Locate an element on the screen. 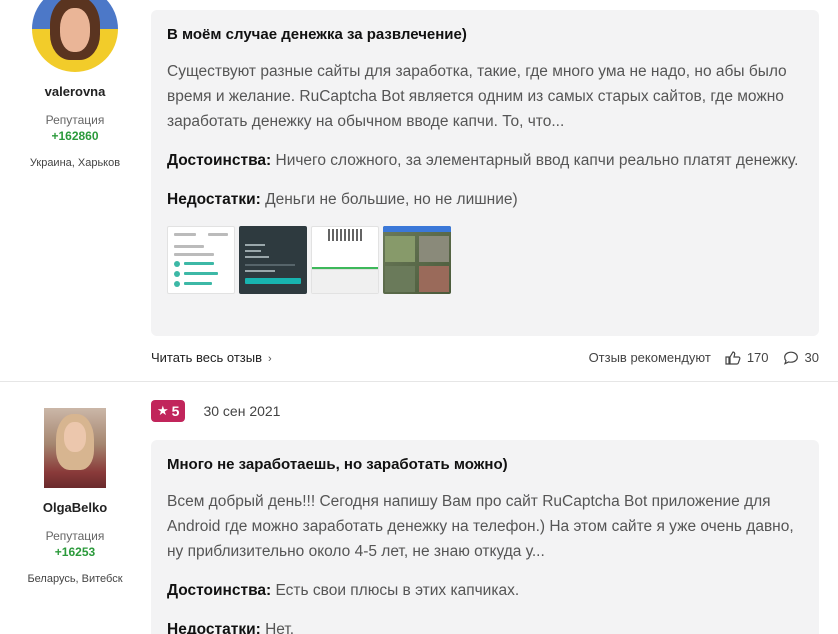  recommend-label: Отзыв рекомендуют is located at coordinates (649, 357).